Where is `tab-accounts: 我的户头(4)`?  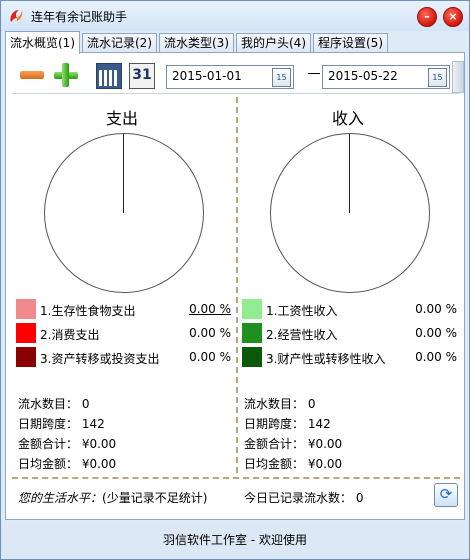
tab-accounts: 我的户头(4) is located at coordinates (273, 43).